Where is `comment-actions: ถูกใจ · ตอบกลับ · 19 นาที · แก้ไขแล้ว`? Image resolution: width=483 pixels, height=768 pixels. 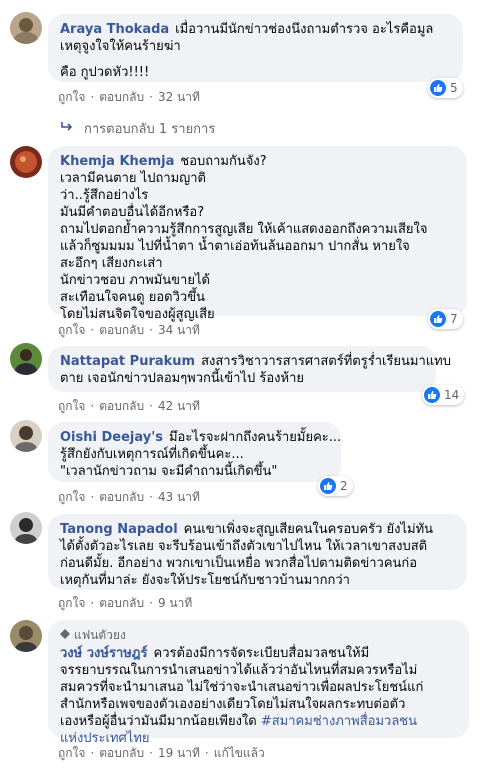 comment-actions: ถูกใจ · ตอบกลับ · 19 นาที · แก้ไขแล้ว is located at coordinates (161, 753).